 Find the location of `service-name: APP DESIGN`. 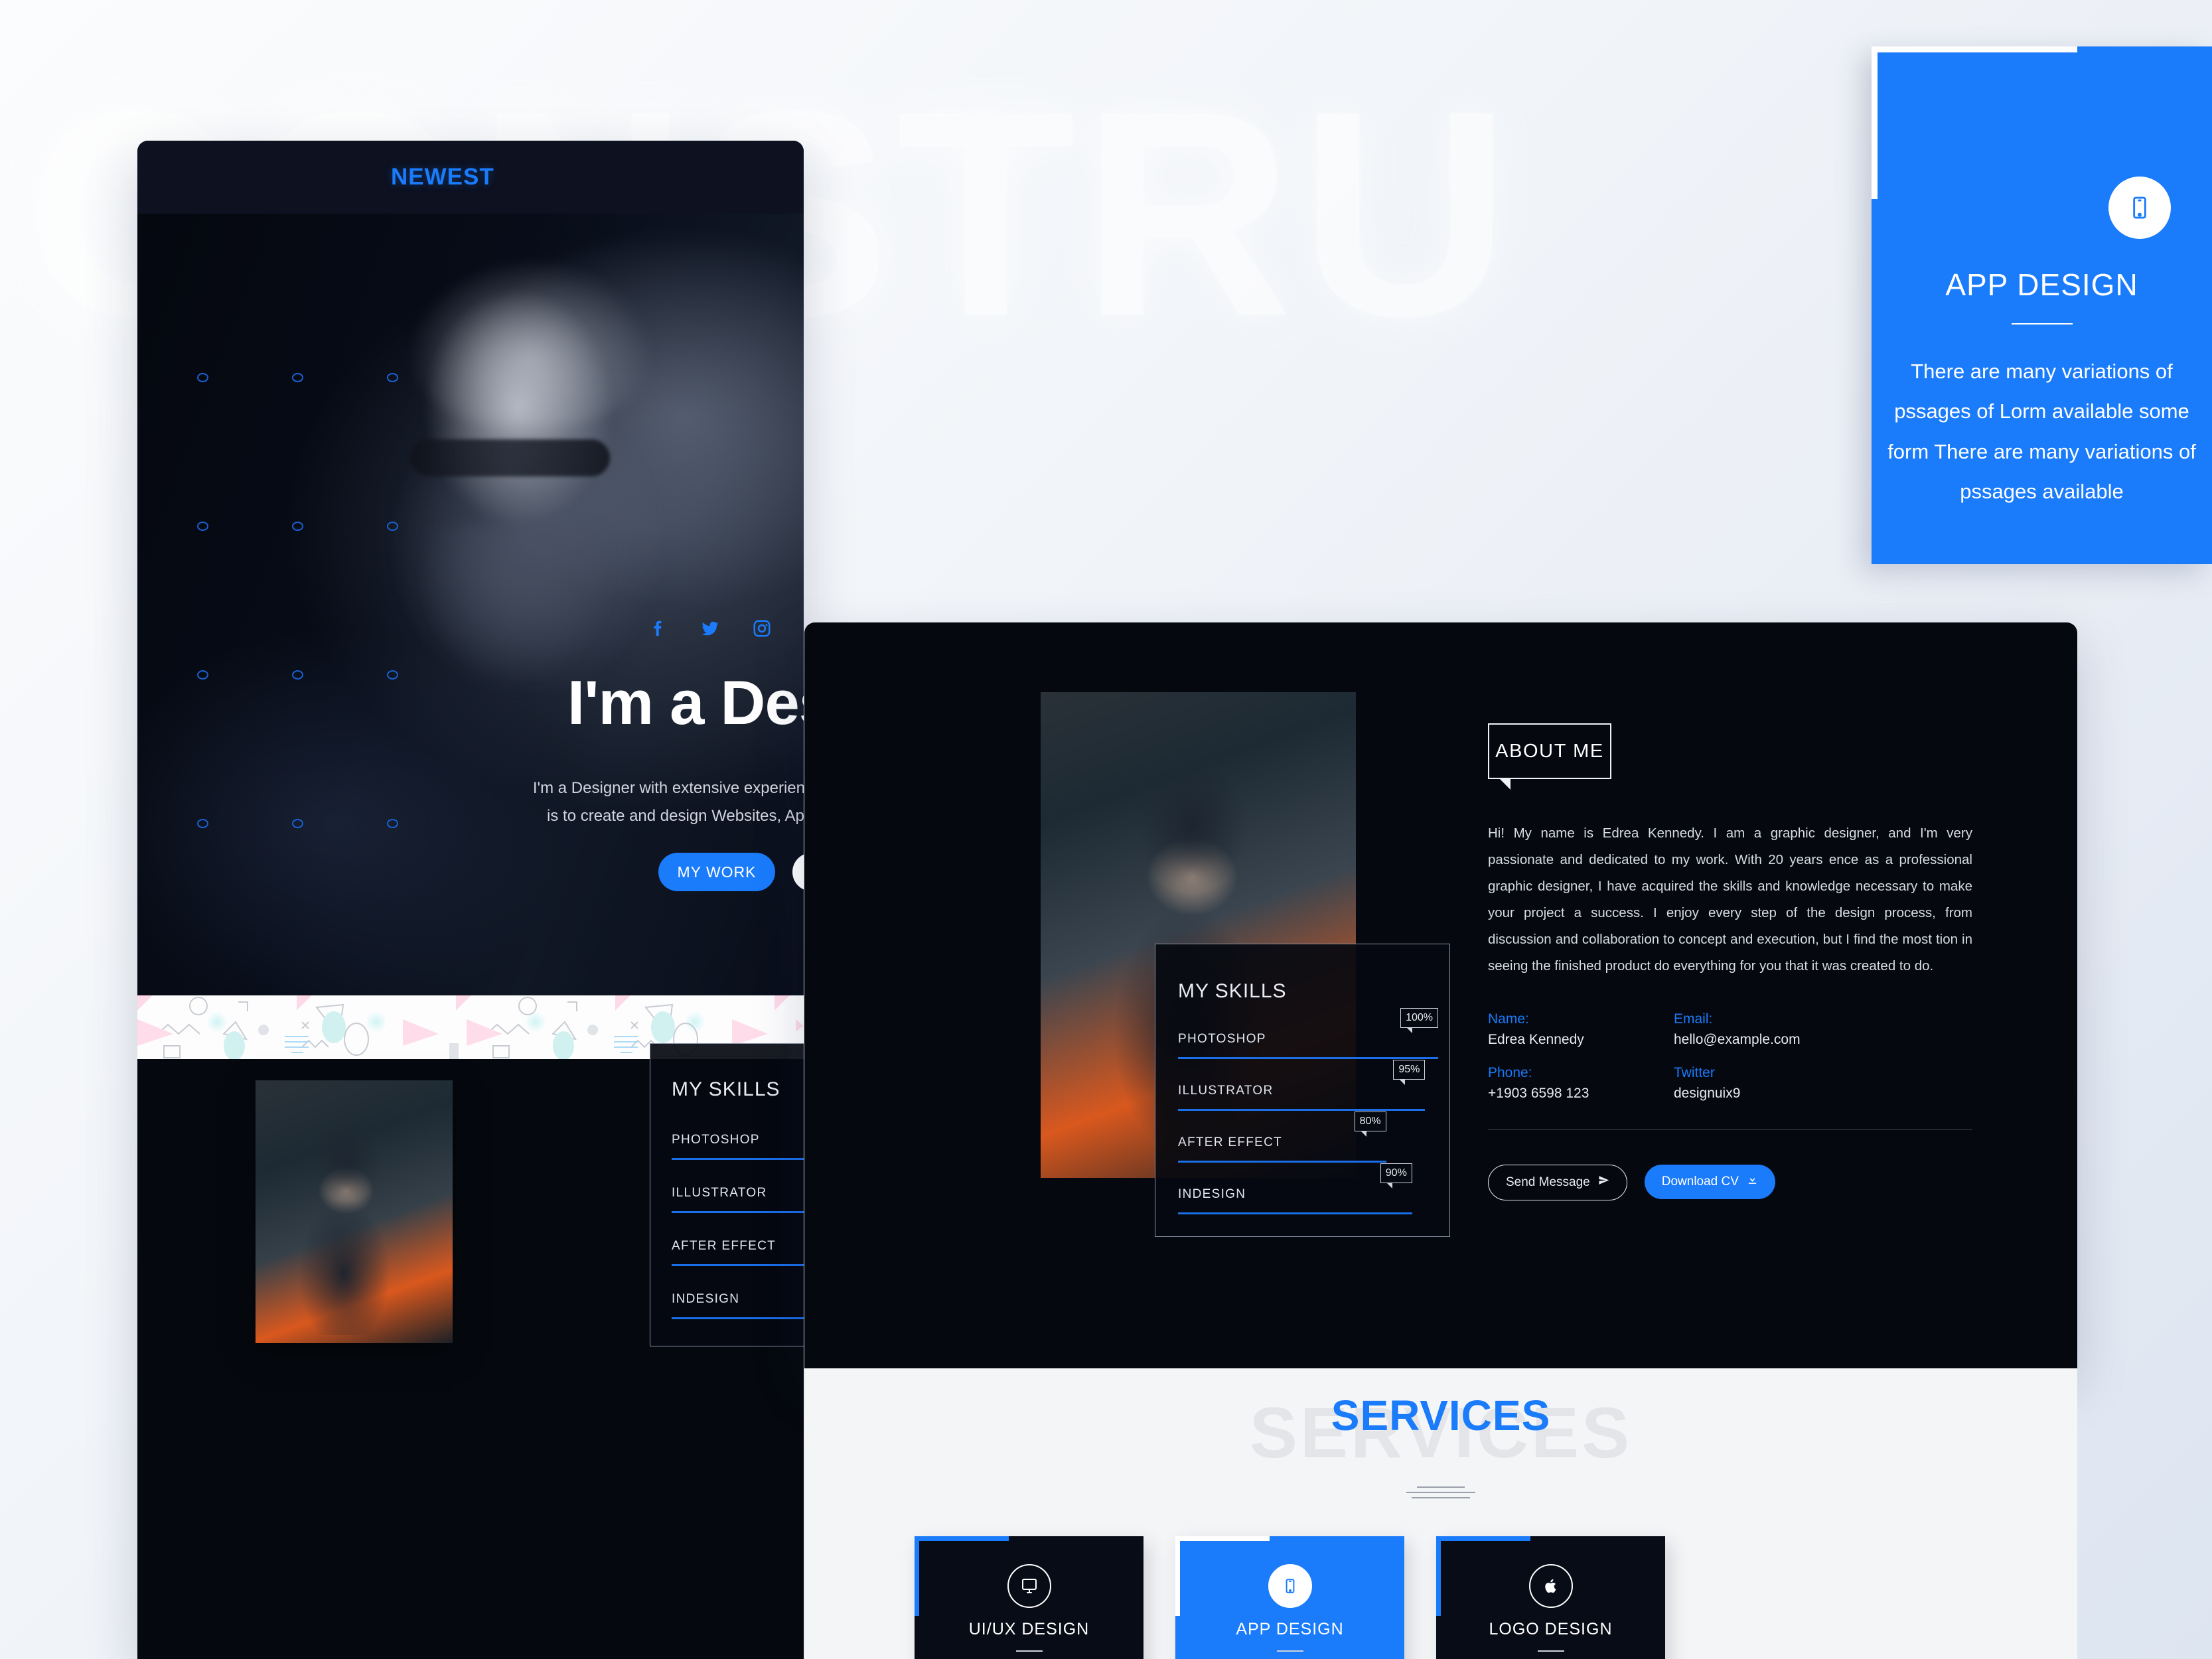

service-name: APP DESIGN is located at coordinates (1290, 1629).